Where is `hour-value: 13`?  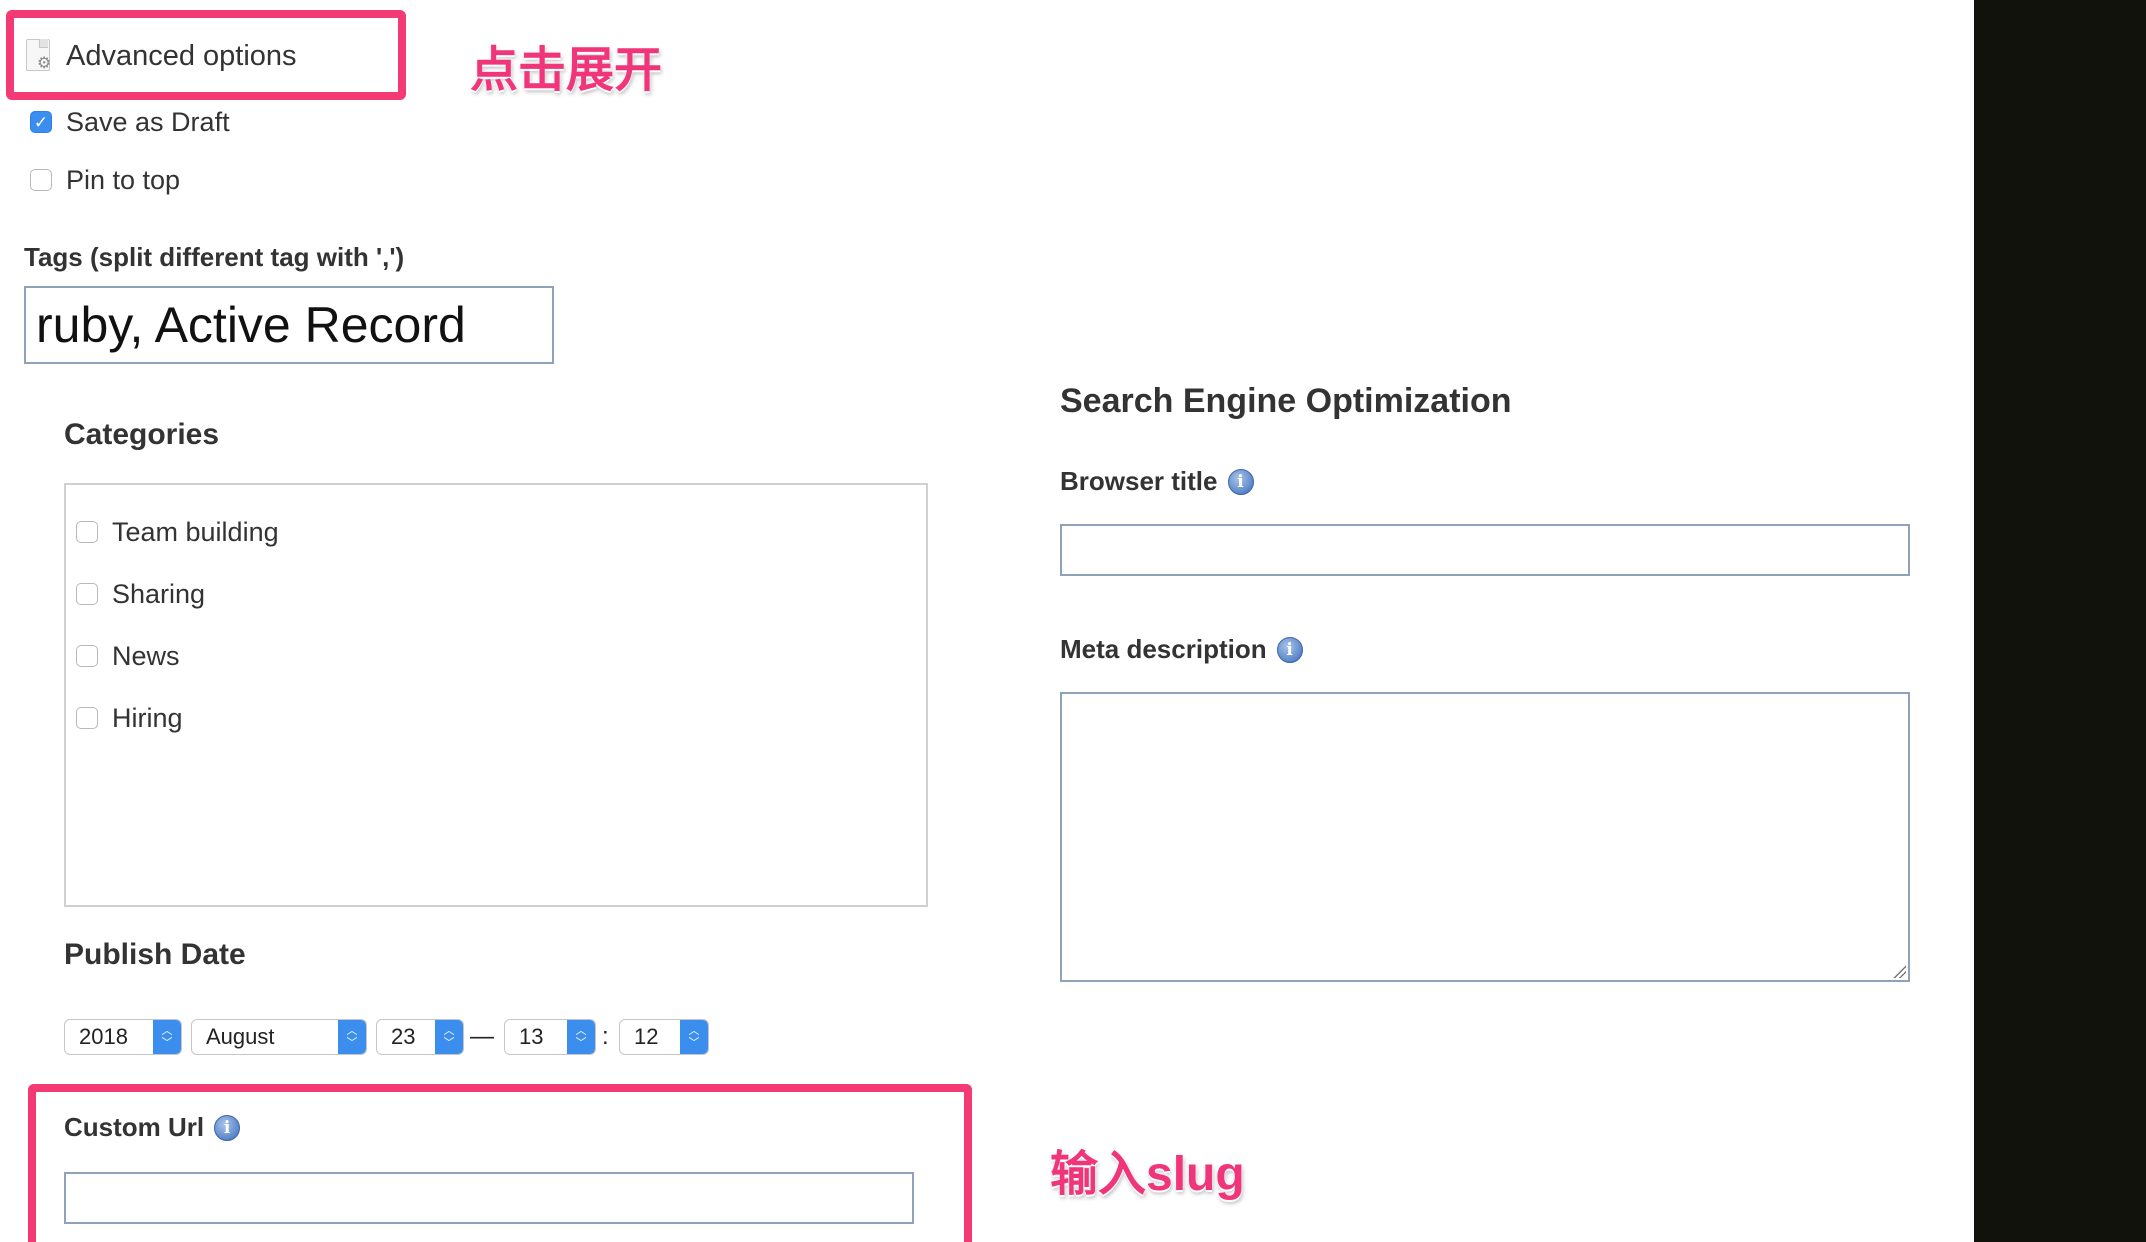
hour-value: 13 is located at coordinates (531, 1036).